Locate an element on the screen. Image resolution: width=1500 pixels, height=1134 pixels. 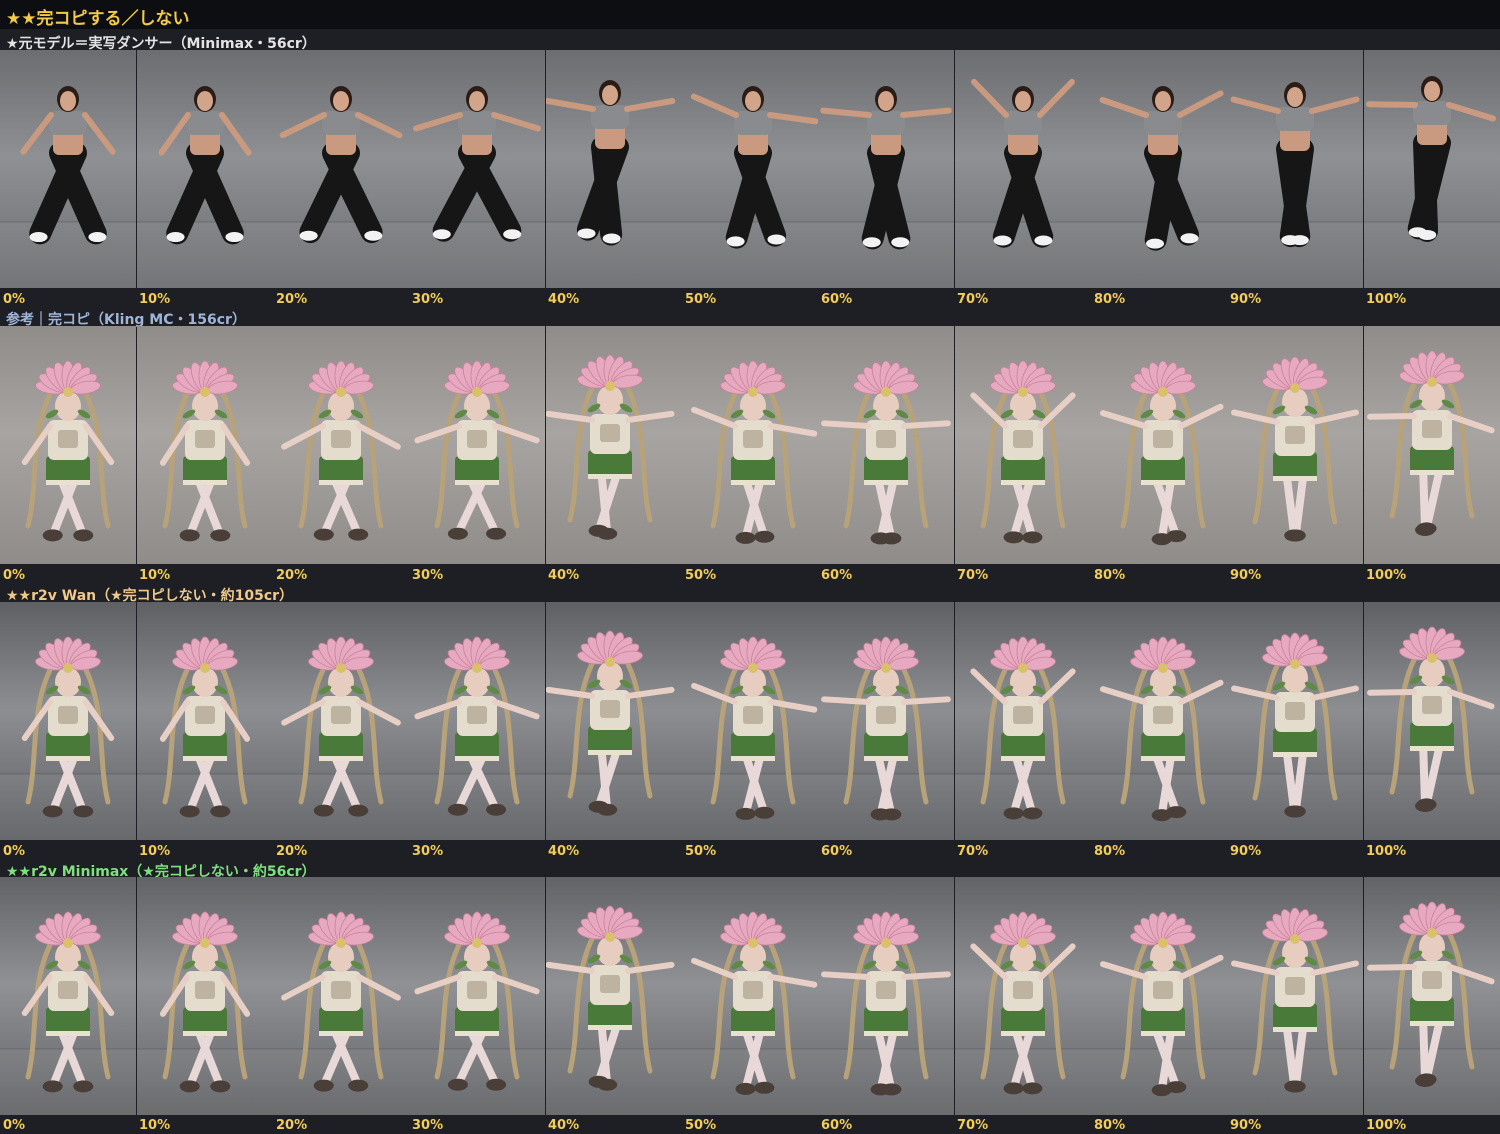
progress-label: 0% is located at coordinates (14, 575).